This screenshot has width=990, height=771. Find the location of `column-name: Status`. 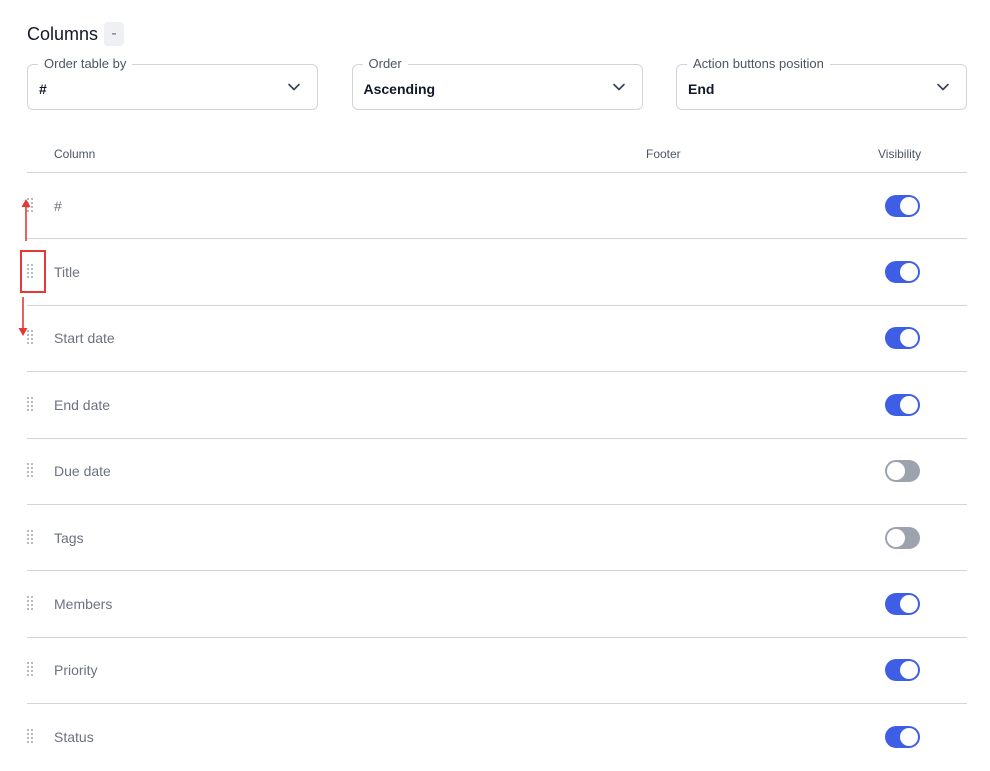

column-name: Status is located at coordinates (74, 737).